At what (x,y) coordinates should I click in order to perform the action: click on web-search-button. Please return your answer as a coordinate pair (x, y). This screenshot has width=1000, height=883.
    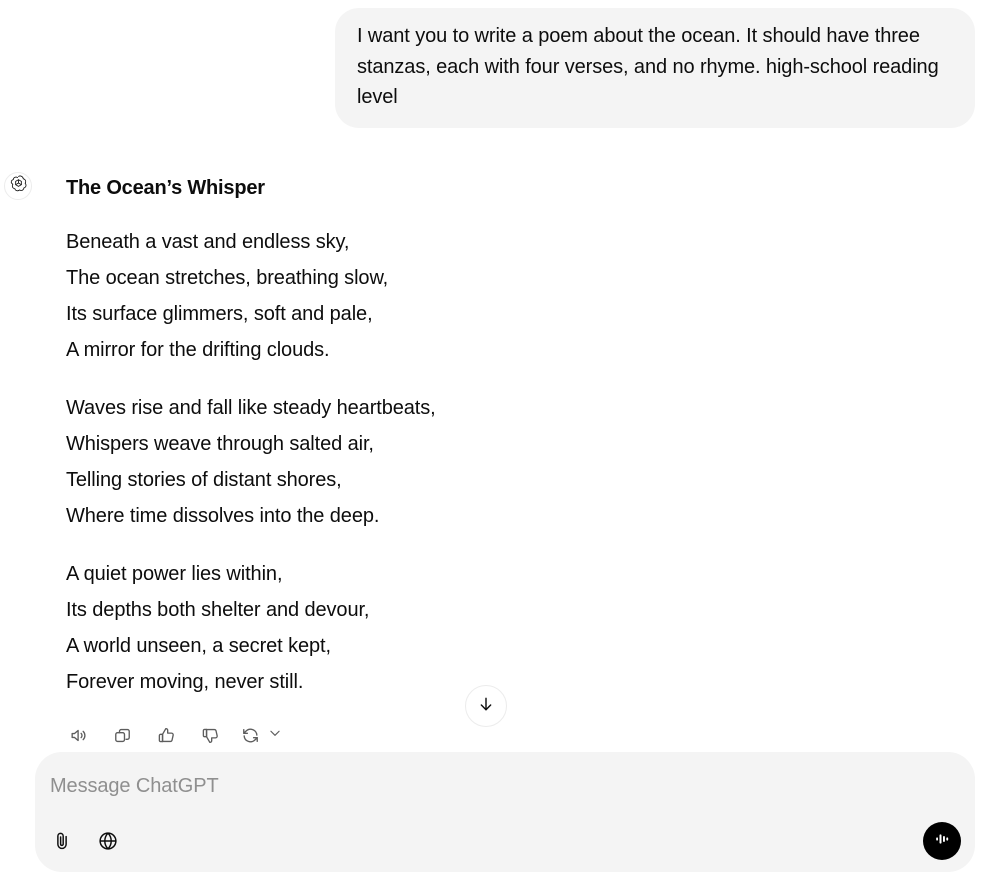
    Looking at the image, I should click on (108, 843).